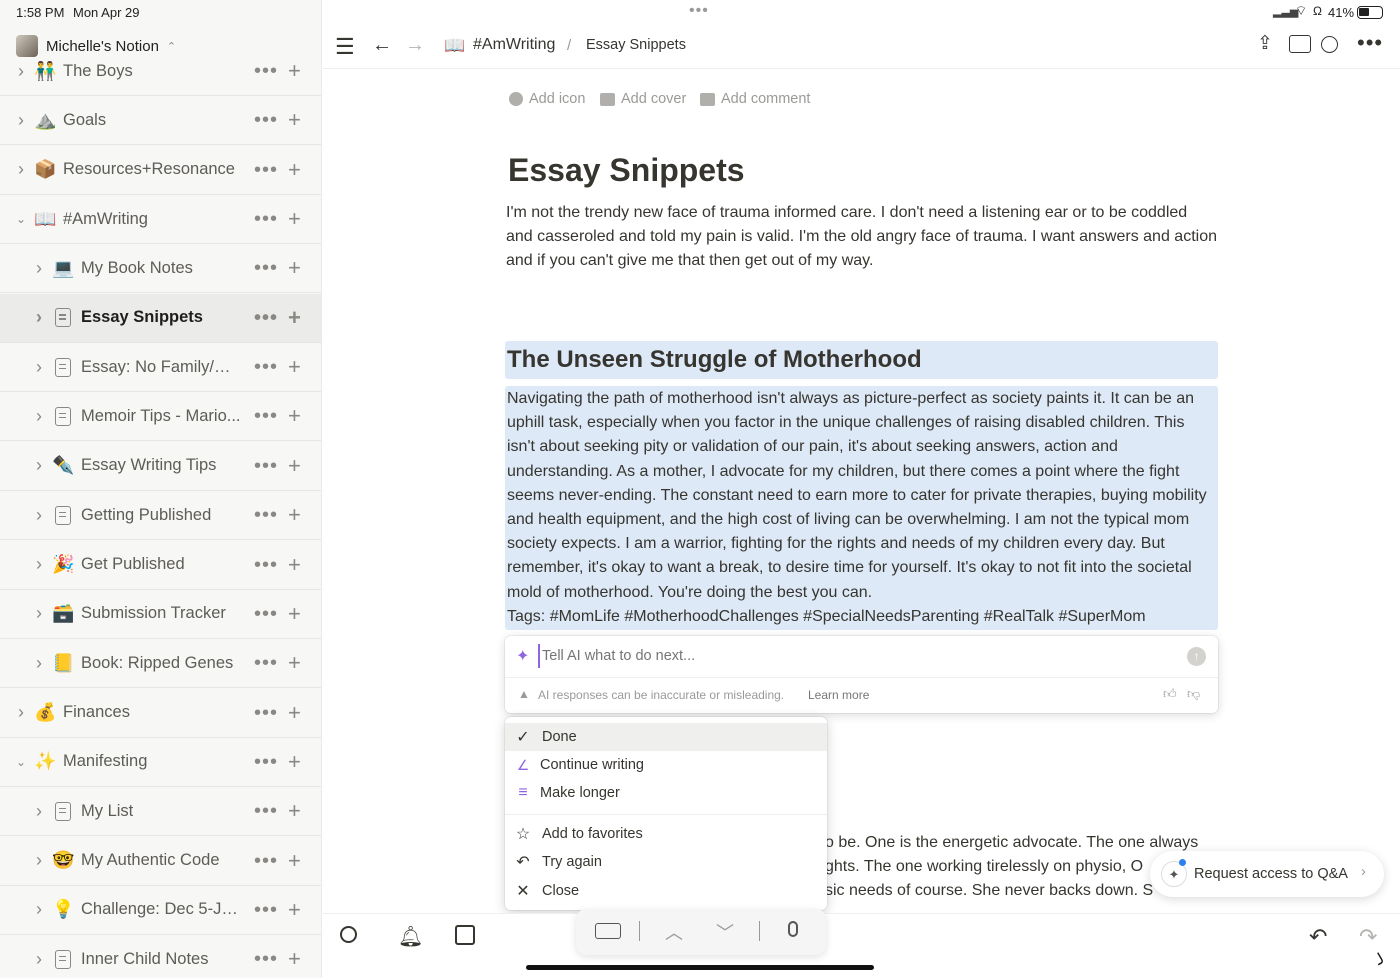 The height and width of the screenshot is (978, 1400). Describe the element at coordinates (514, 45) in the screenshot. I see `breadcrumb-parent: #AmWriting` at that location.